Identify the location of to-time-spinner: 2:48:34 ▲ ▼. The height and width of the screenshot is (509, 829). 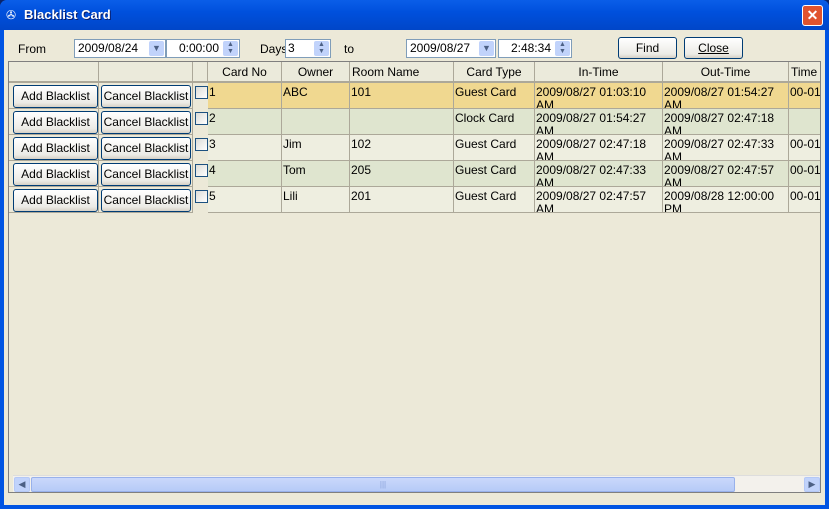
(535, 48).